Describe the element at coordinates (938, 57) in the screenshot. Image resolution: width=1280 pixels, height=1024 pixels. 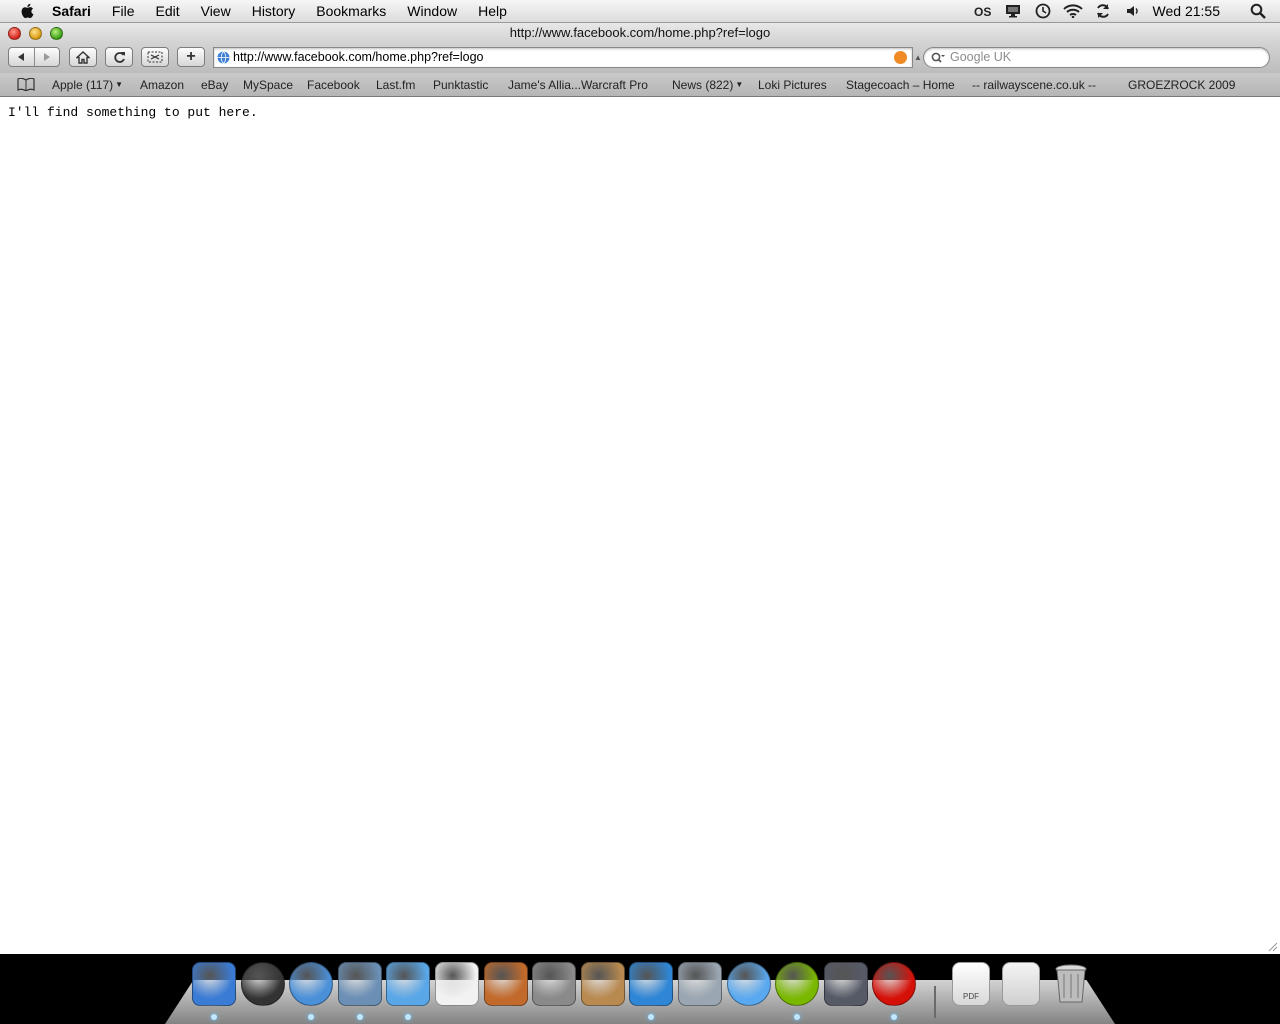
I see `search-icon` at that location.